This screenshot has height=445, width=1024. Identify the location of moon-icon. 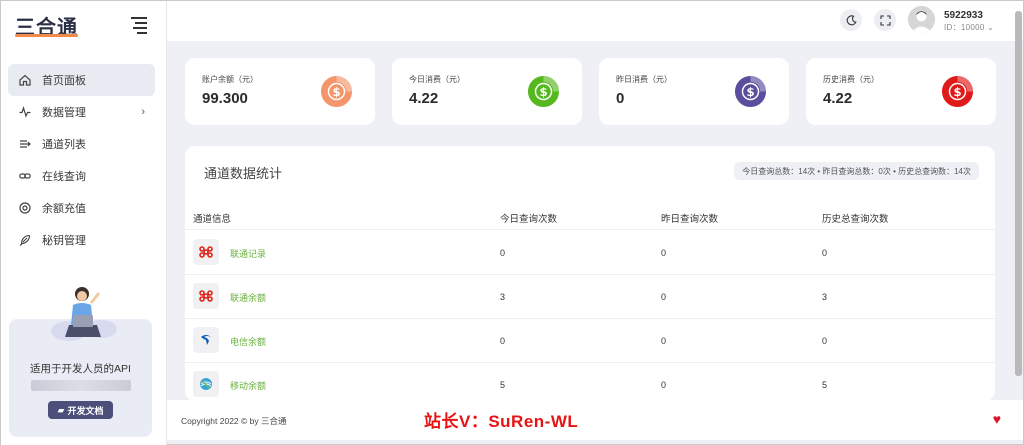
(851, 19).